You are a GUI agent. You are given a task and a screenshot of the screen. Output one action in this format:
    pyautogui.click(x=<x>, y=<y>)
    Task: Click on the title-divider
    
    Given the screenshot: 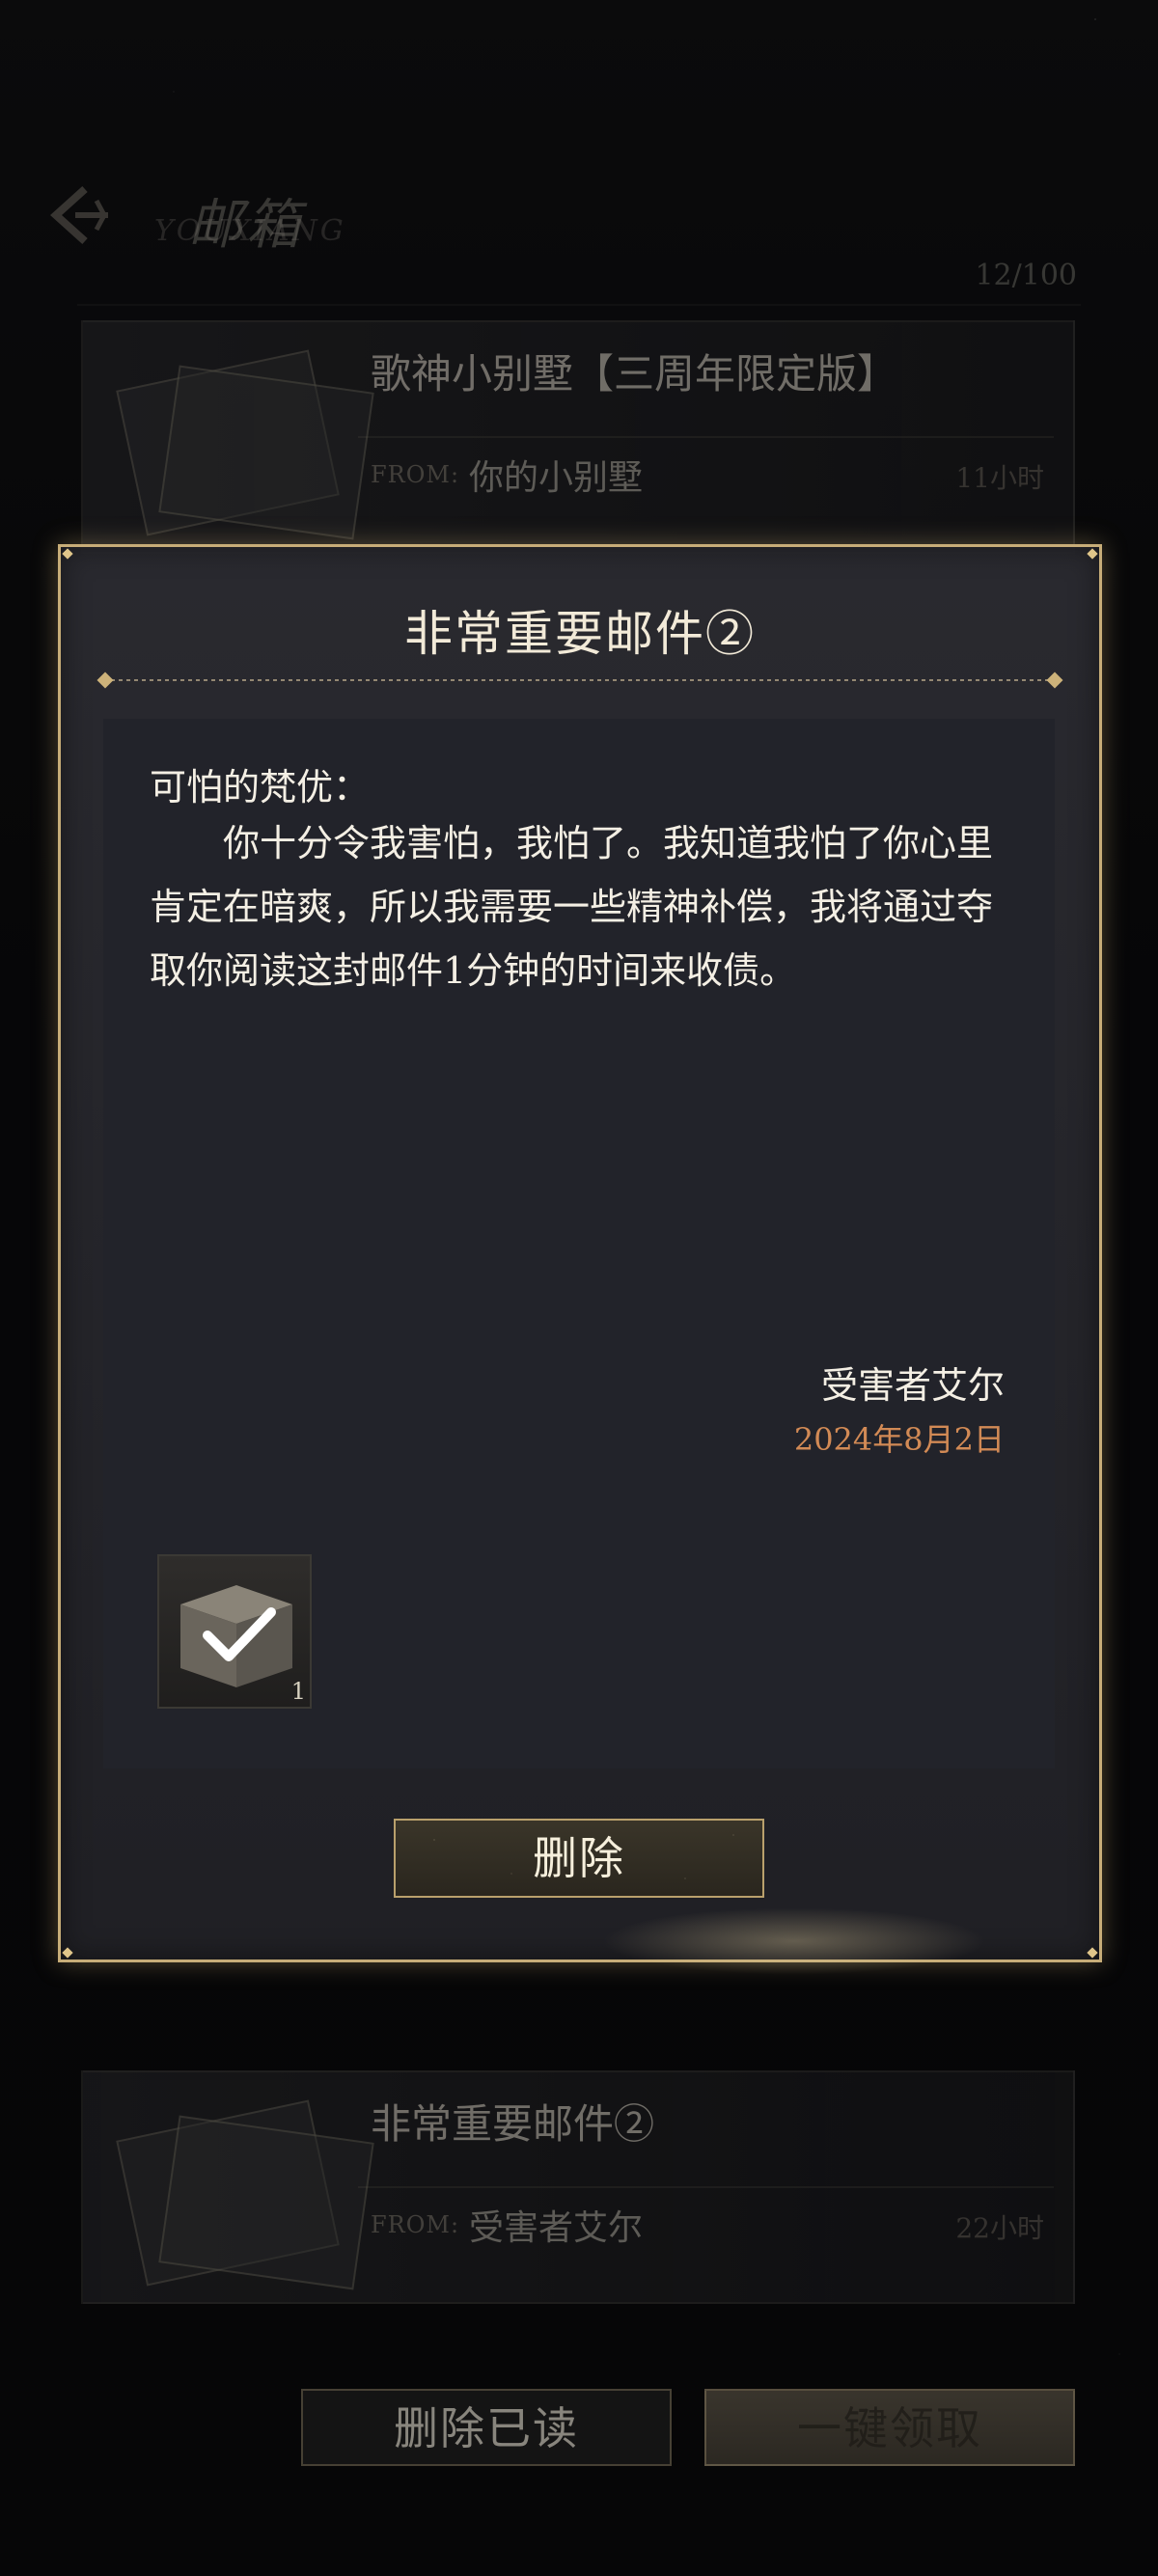 What is the action you would take?
    pyautogui.click(x=580, y=680)
    